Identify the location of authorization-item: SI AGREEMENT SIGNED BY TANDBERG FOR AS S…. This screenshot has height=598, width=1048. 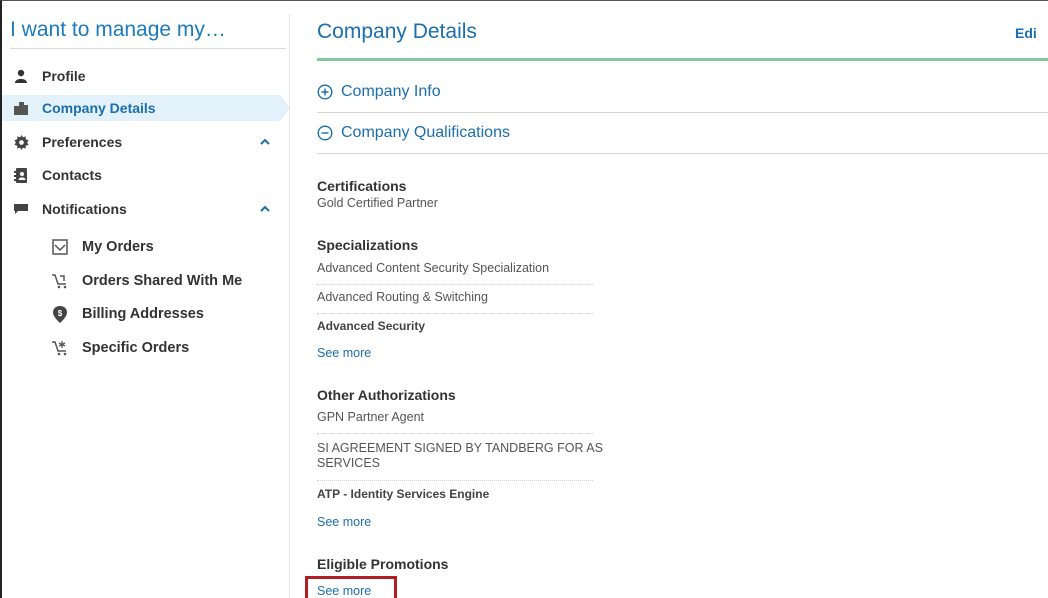
(460, 455).